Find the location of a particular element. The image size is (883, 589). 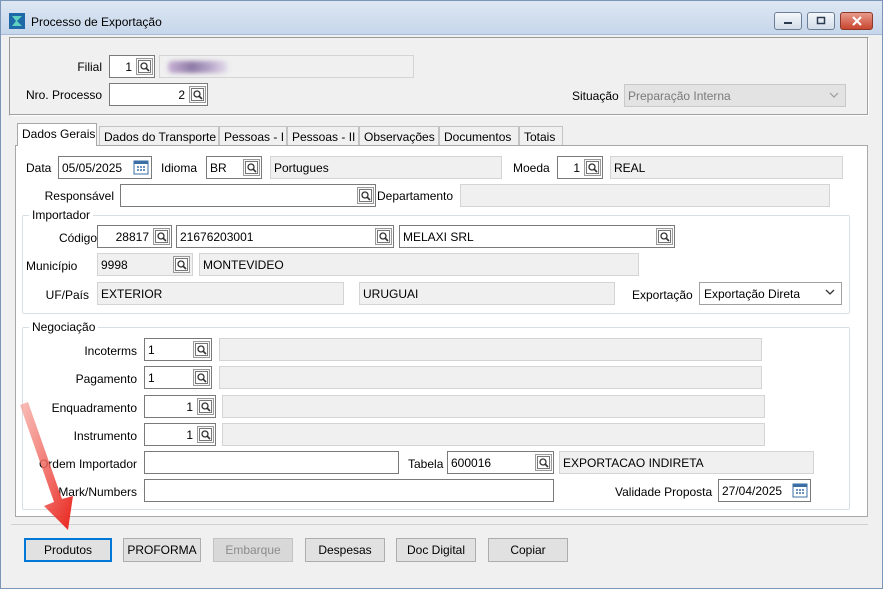

moeda-label: Moeda is located at coordinates (531, 168).